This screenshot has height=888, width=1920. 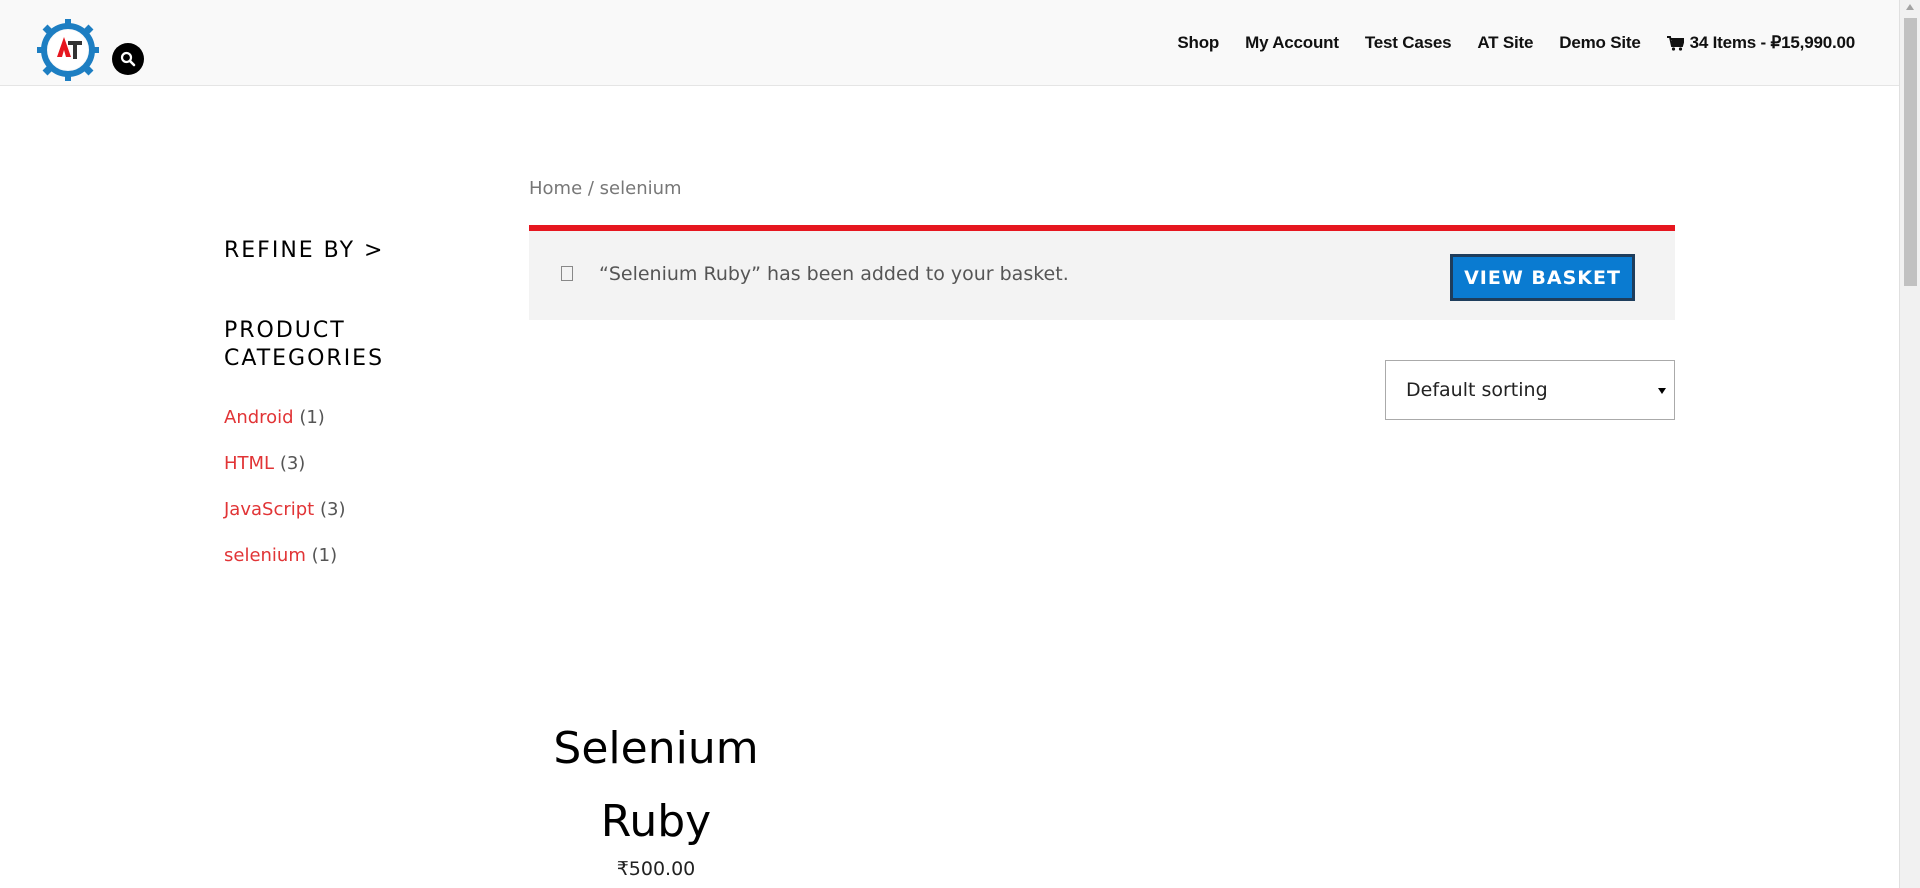 I want to click on category-item: Android (1), so click(x=344, y=430).